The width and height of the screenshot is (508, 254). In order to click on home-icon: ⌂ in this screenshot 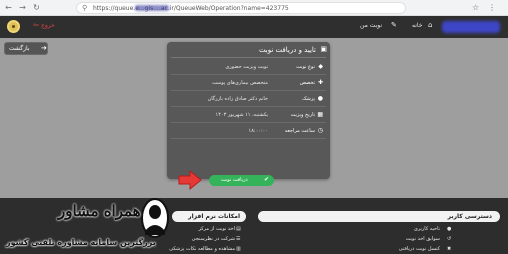, I will do `click(430, 25)`.